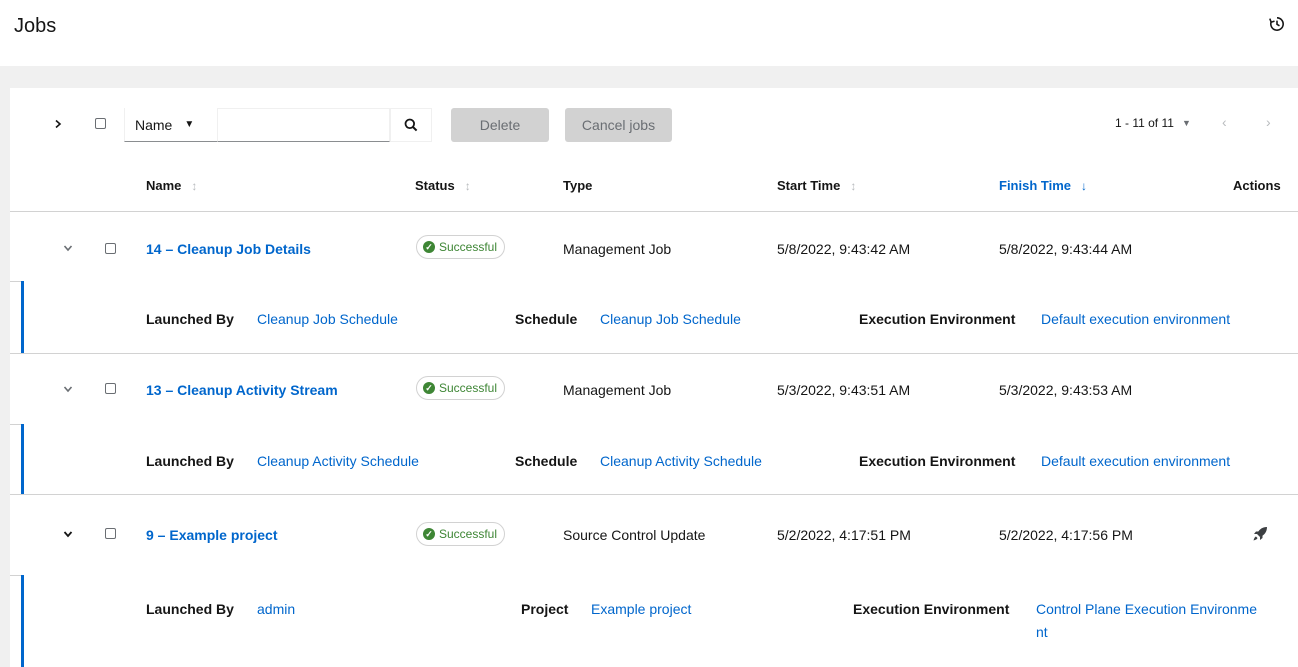 The image size is (1298, 667). I want to click on launched-by-link: Cleanup Job Schedule, so click(327, 319).